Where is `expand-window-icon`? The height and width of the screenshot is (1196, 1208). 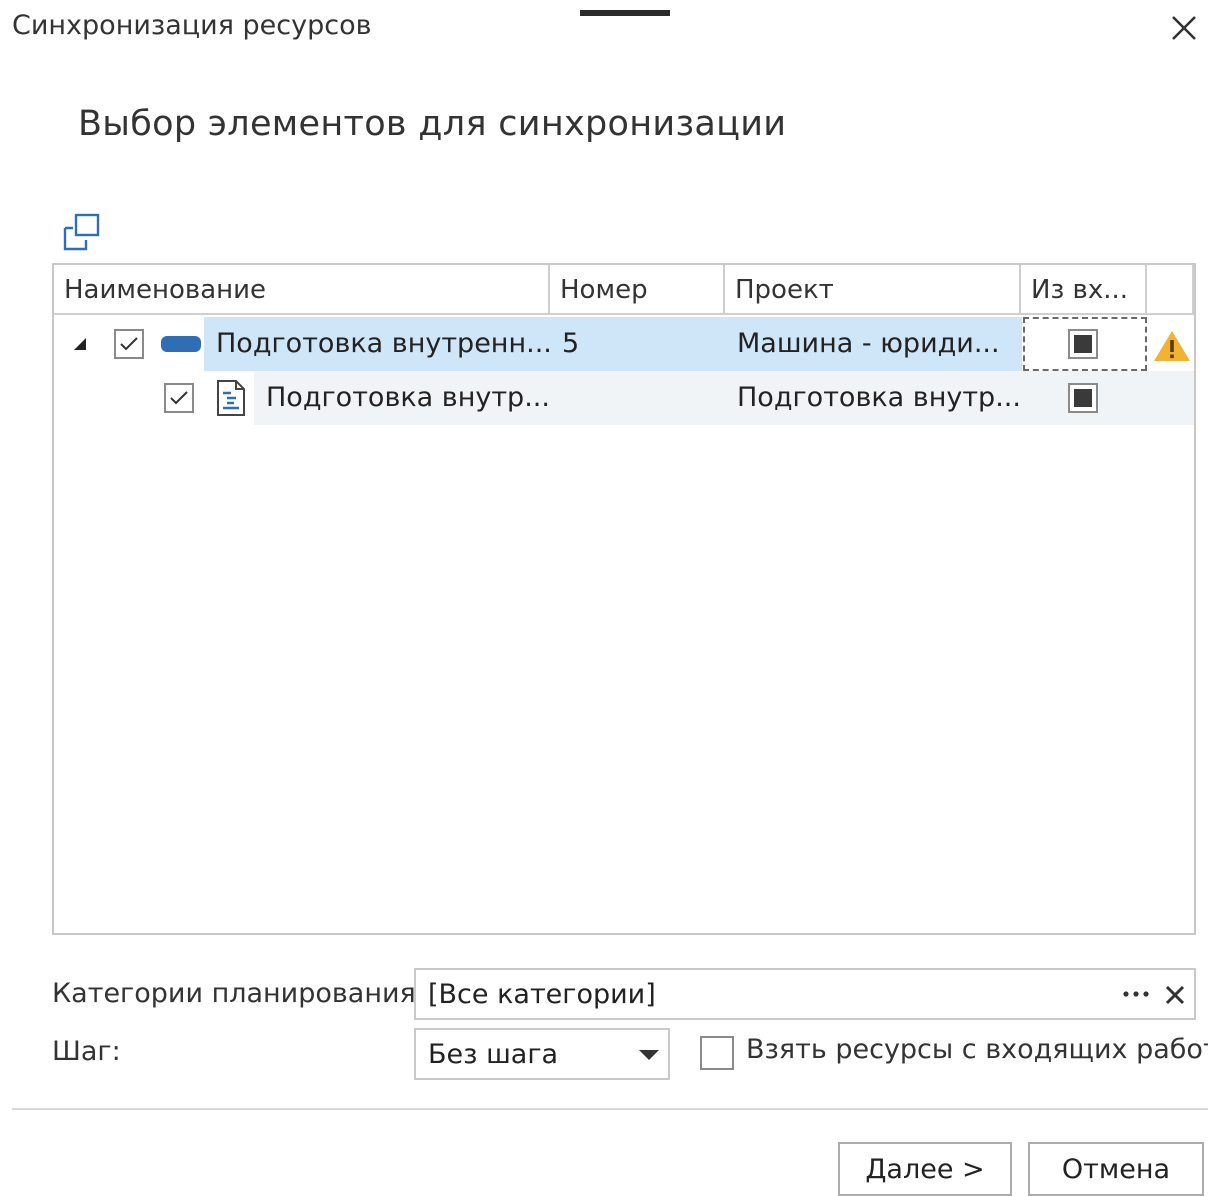
expand-window-icon is located at coordinates (81, 232).